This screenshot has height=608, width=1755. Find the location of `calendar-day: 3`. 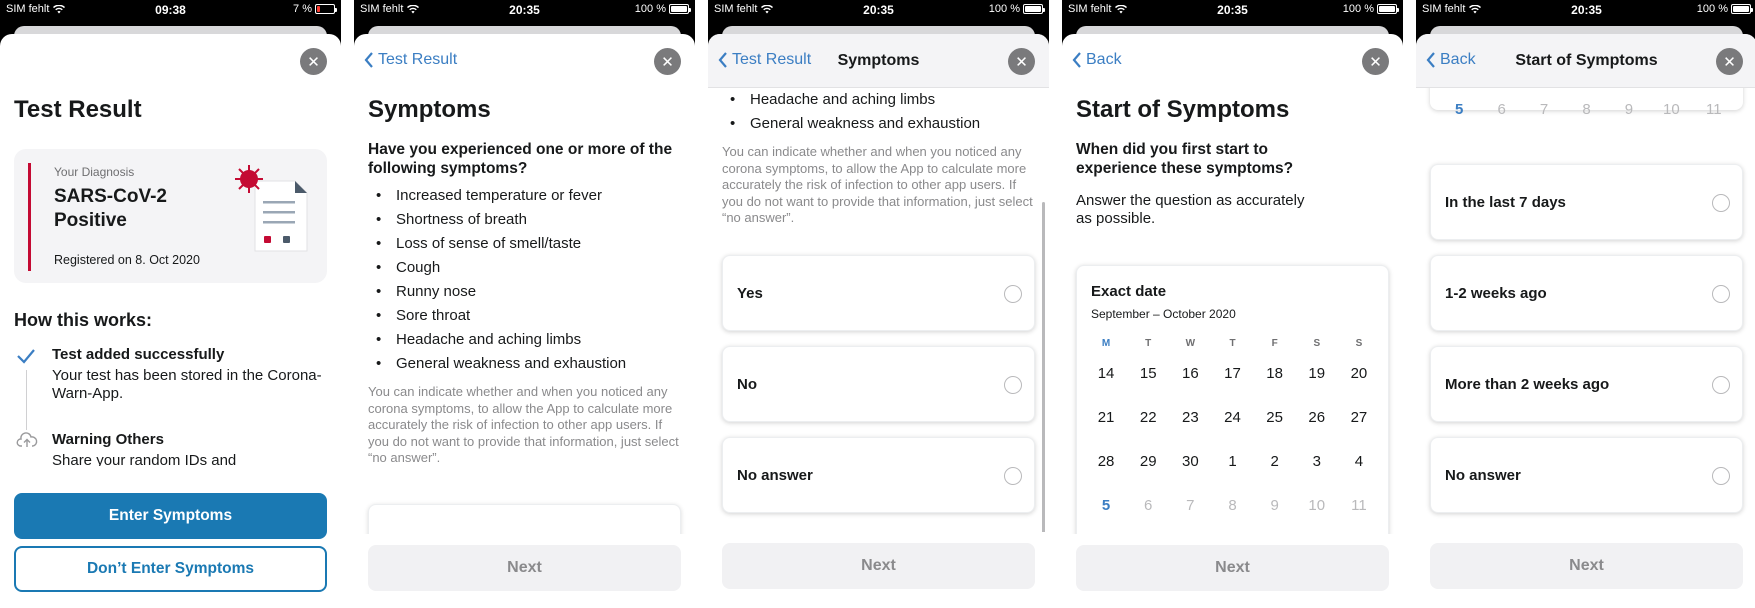

calendar-day: 3 is located at coordinates (1317, 472).